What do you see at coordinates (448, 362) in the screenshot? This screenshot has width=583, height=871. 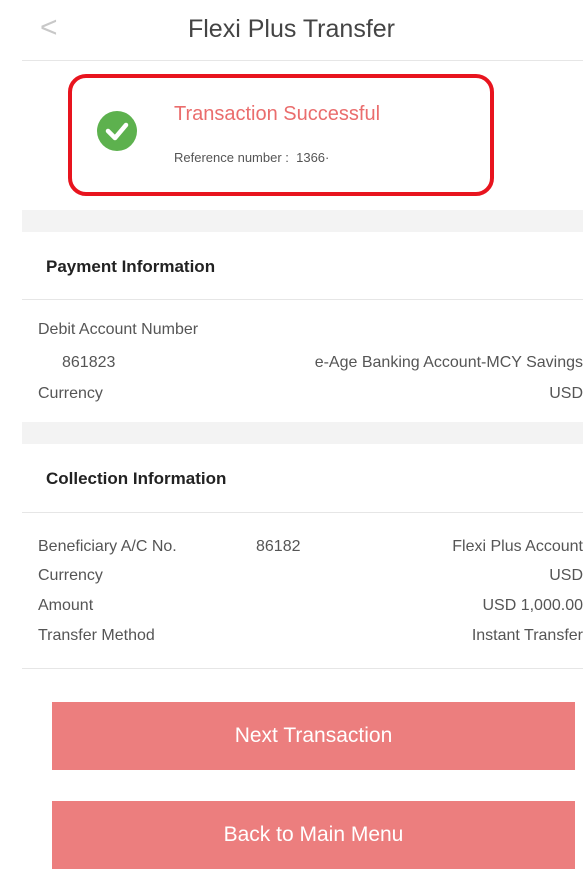 I see `debit-account-type: e-Age Banking Account-MCY Savings` at bounding box center [448, 362].